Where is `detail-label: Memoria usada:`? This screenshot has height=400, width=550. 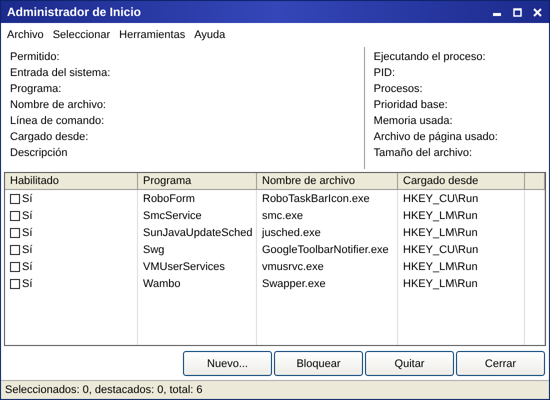 detail-label: Memoria usada: is located at coordinates (414, 121).